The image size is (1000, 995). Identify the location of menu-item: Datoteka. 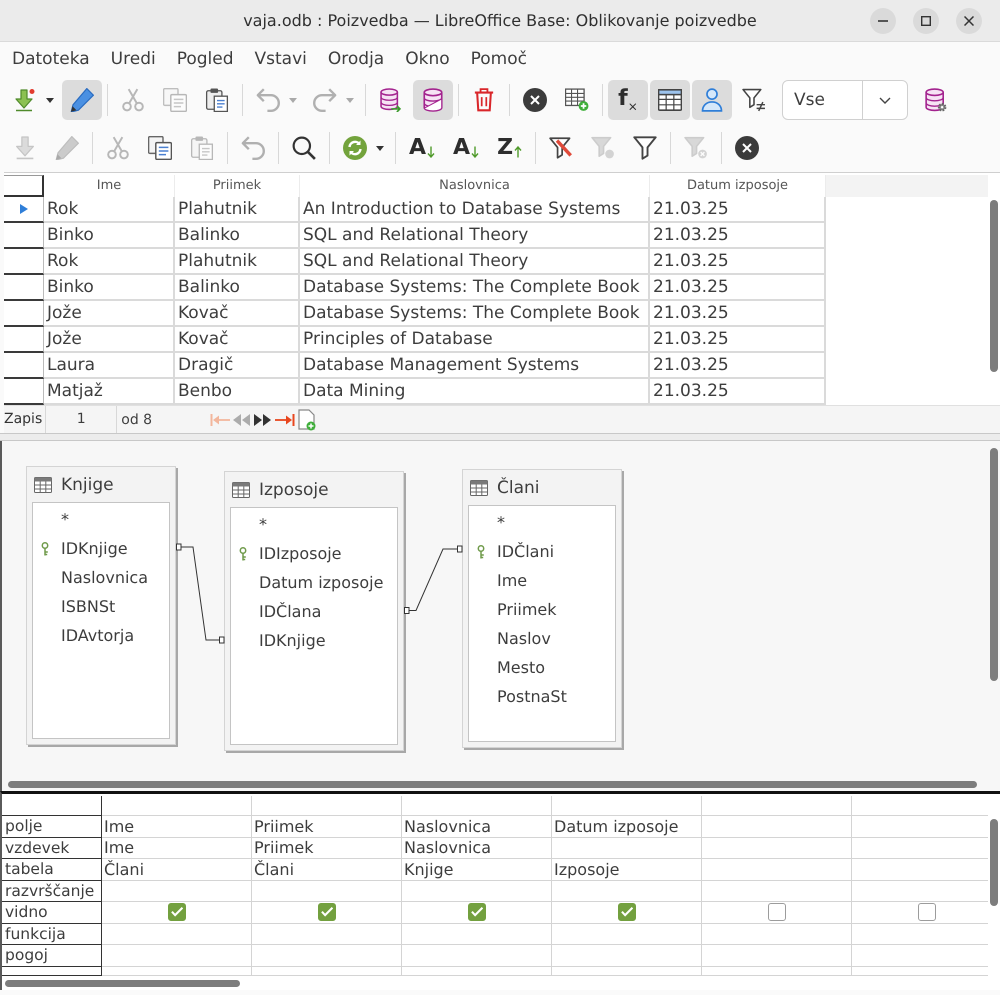
(51, 59).